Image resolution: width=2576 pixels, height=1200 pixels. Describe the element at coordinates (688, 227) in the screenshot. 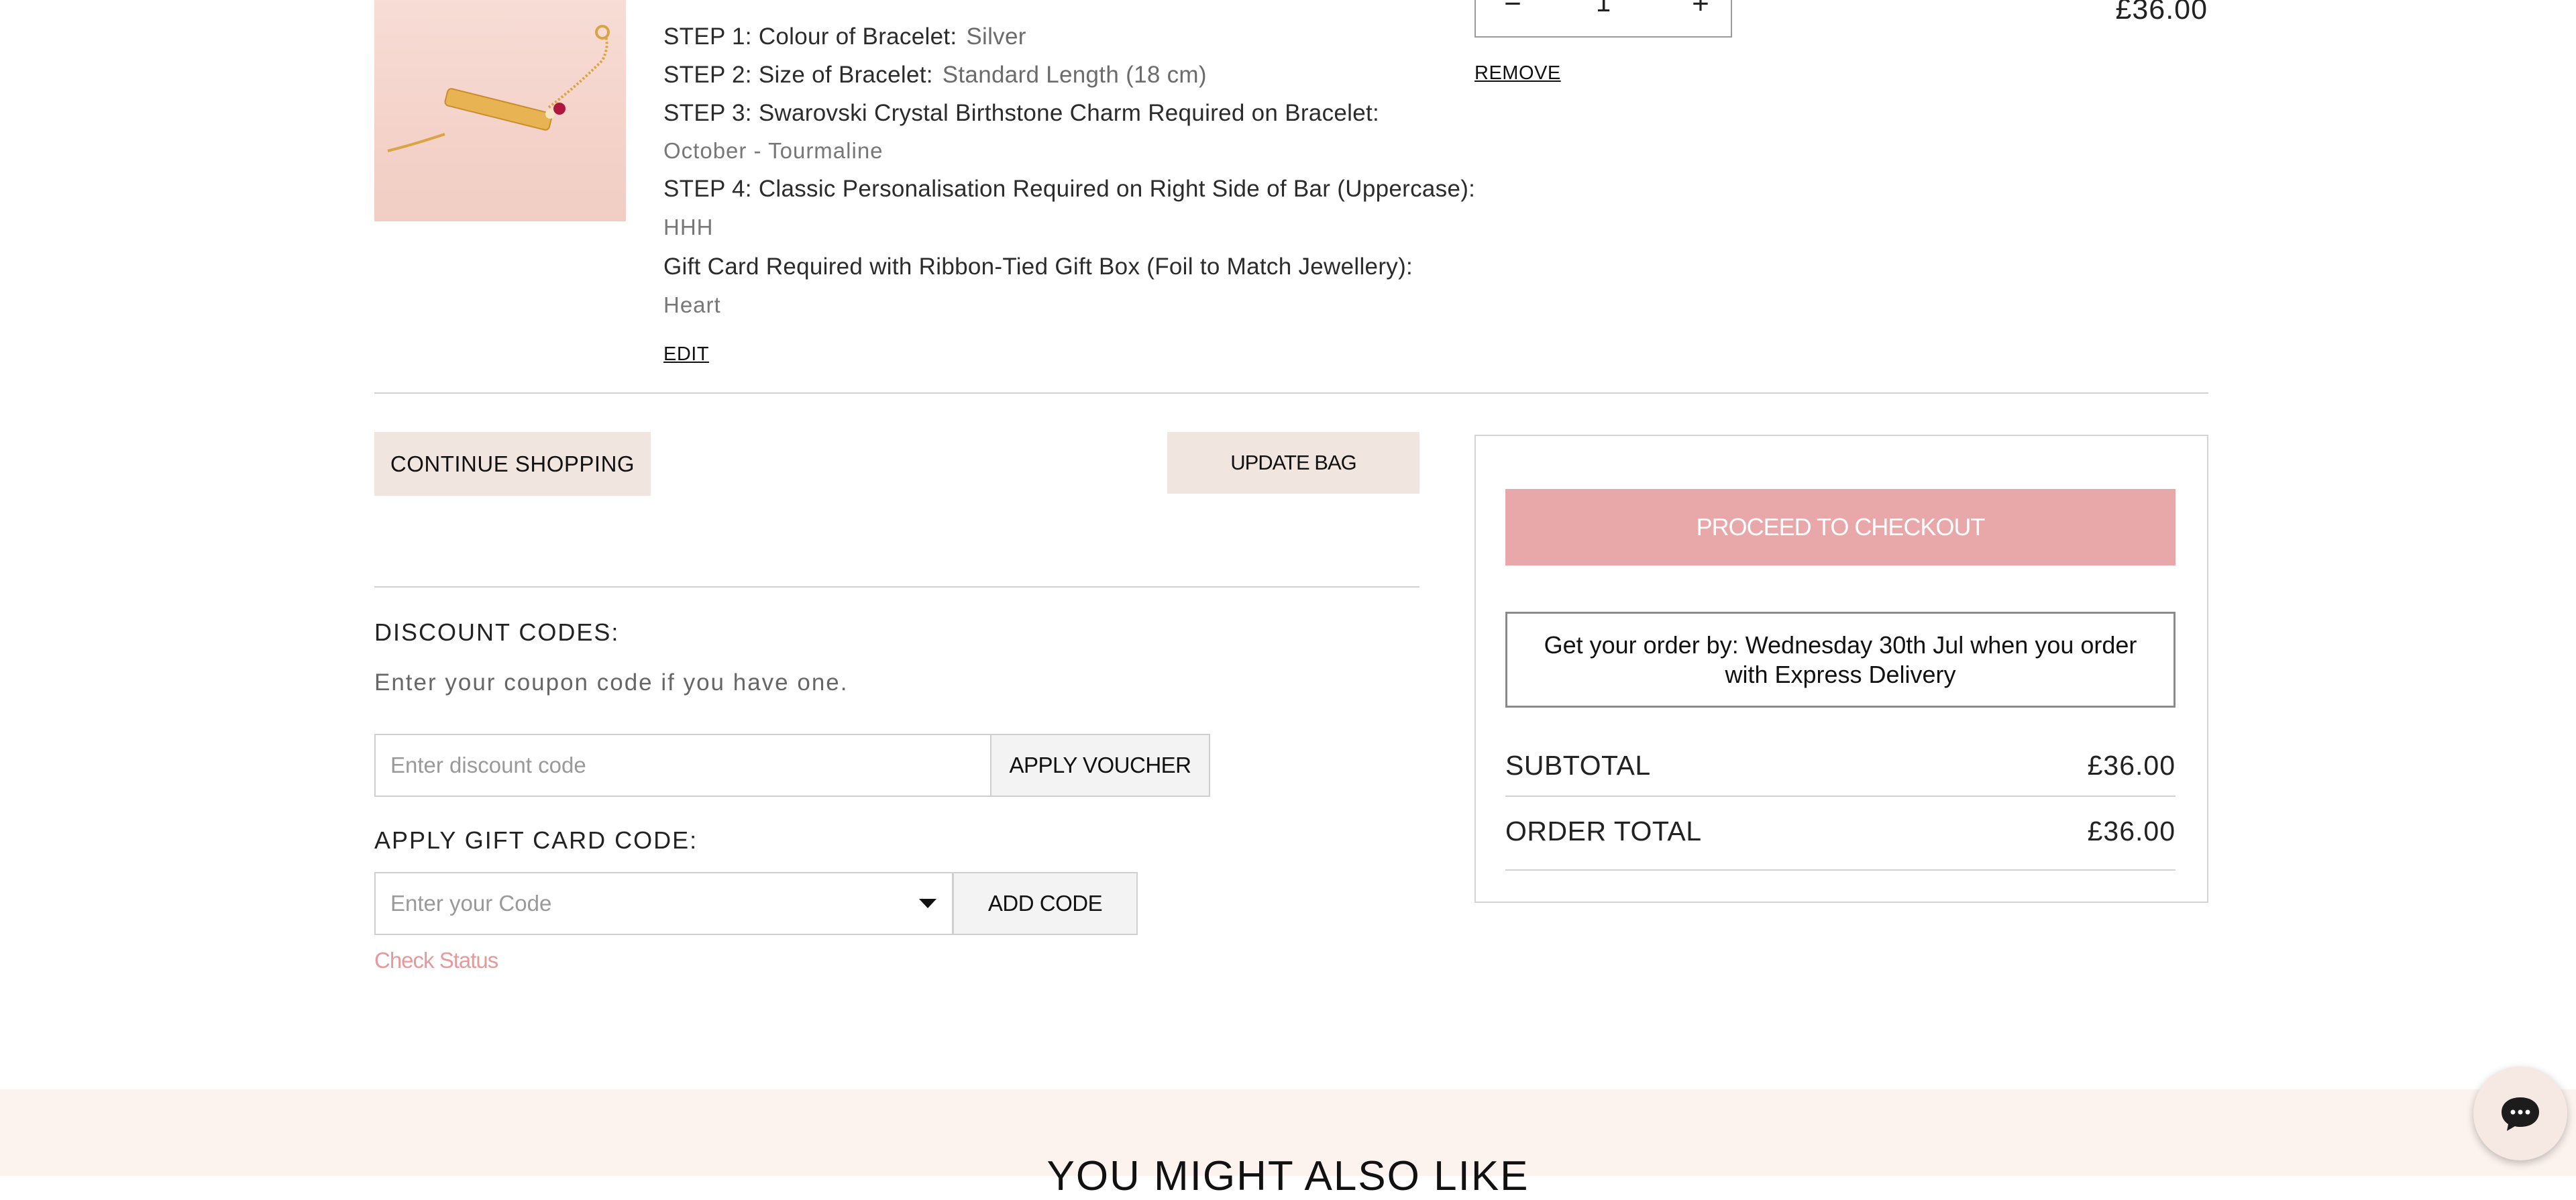

I see `option-value: HHH` at that location.